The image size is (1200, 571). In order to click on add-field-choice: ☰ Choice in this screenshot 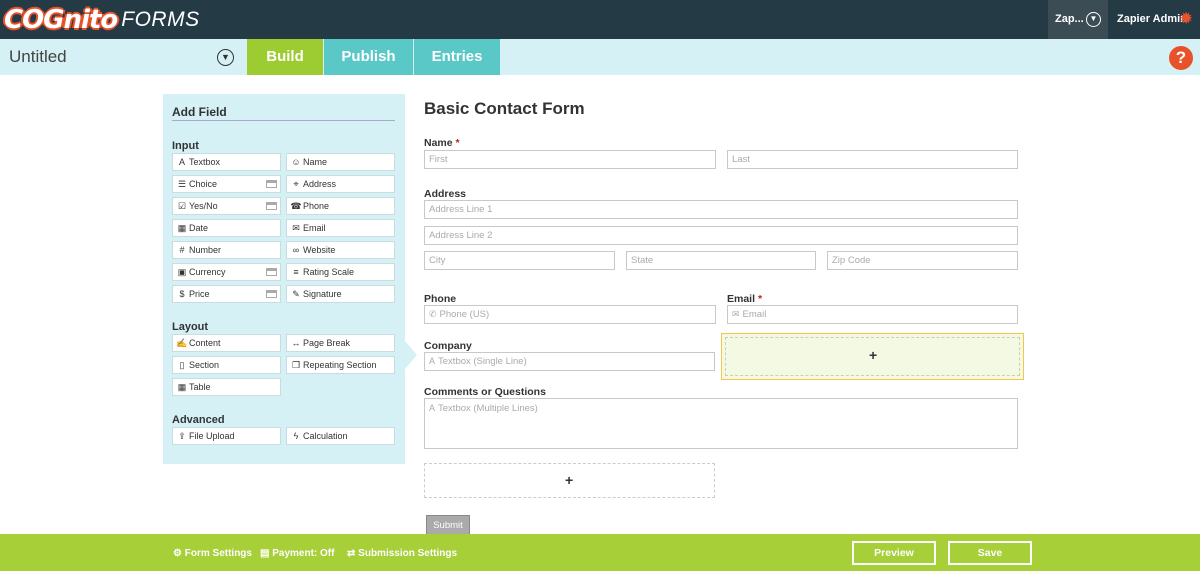, I will do `click(226, 184)`.